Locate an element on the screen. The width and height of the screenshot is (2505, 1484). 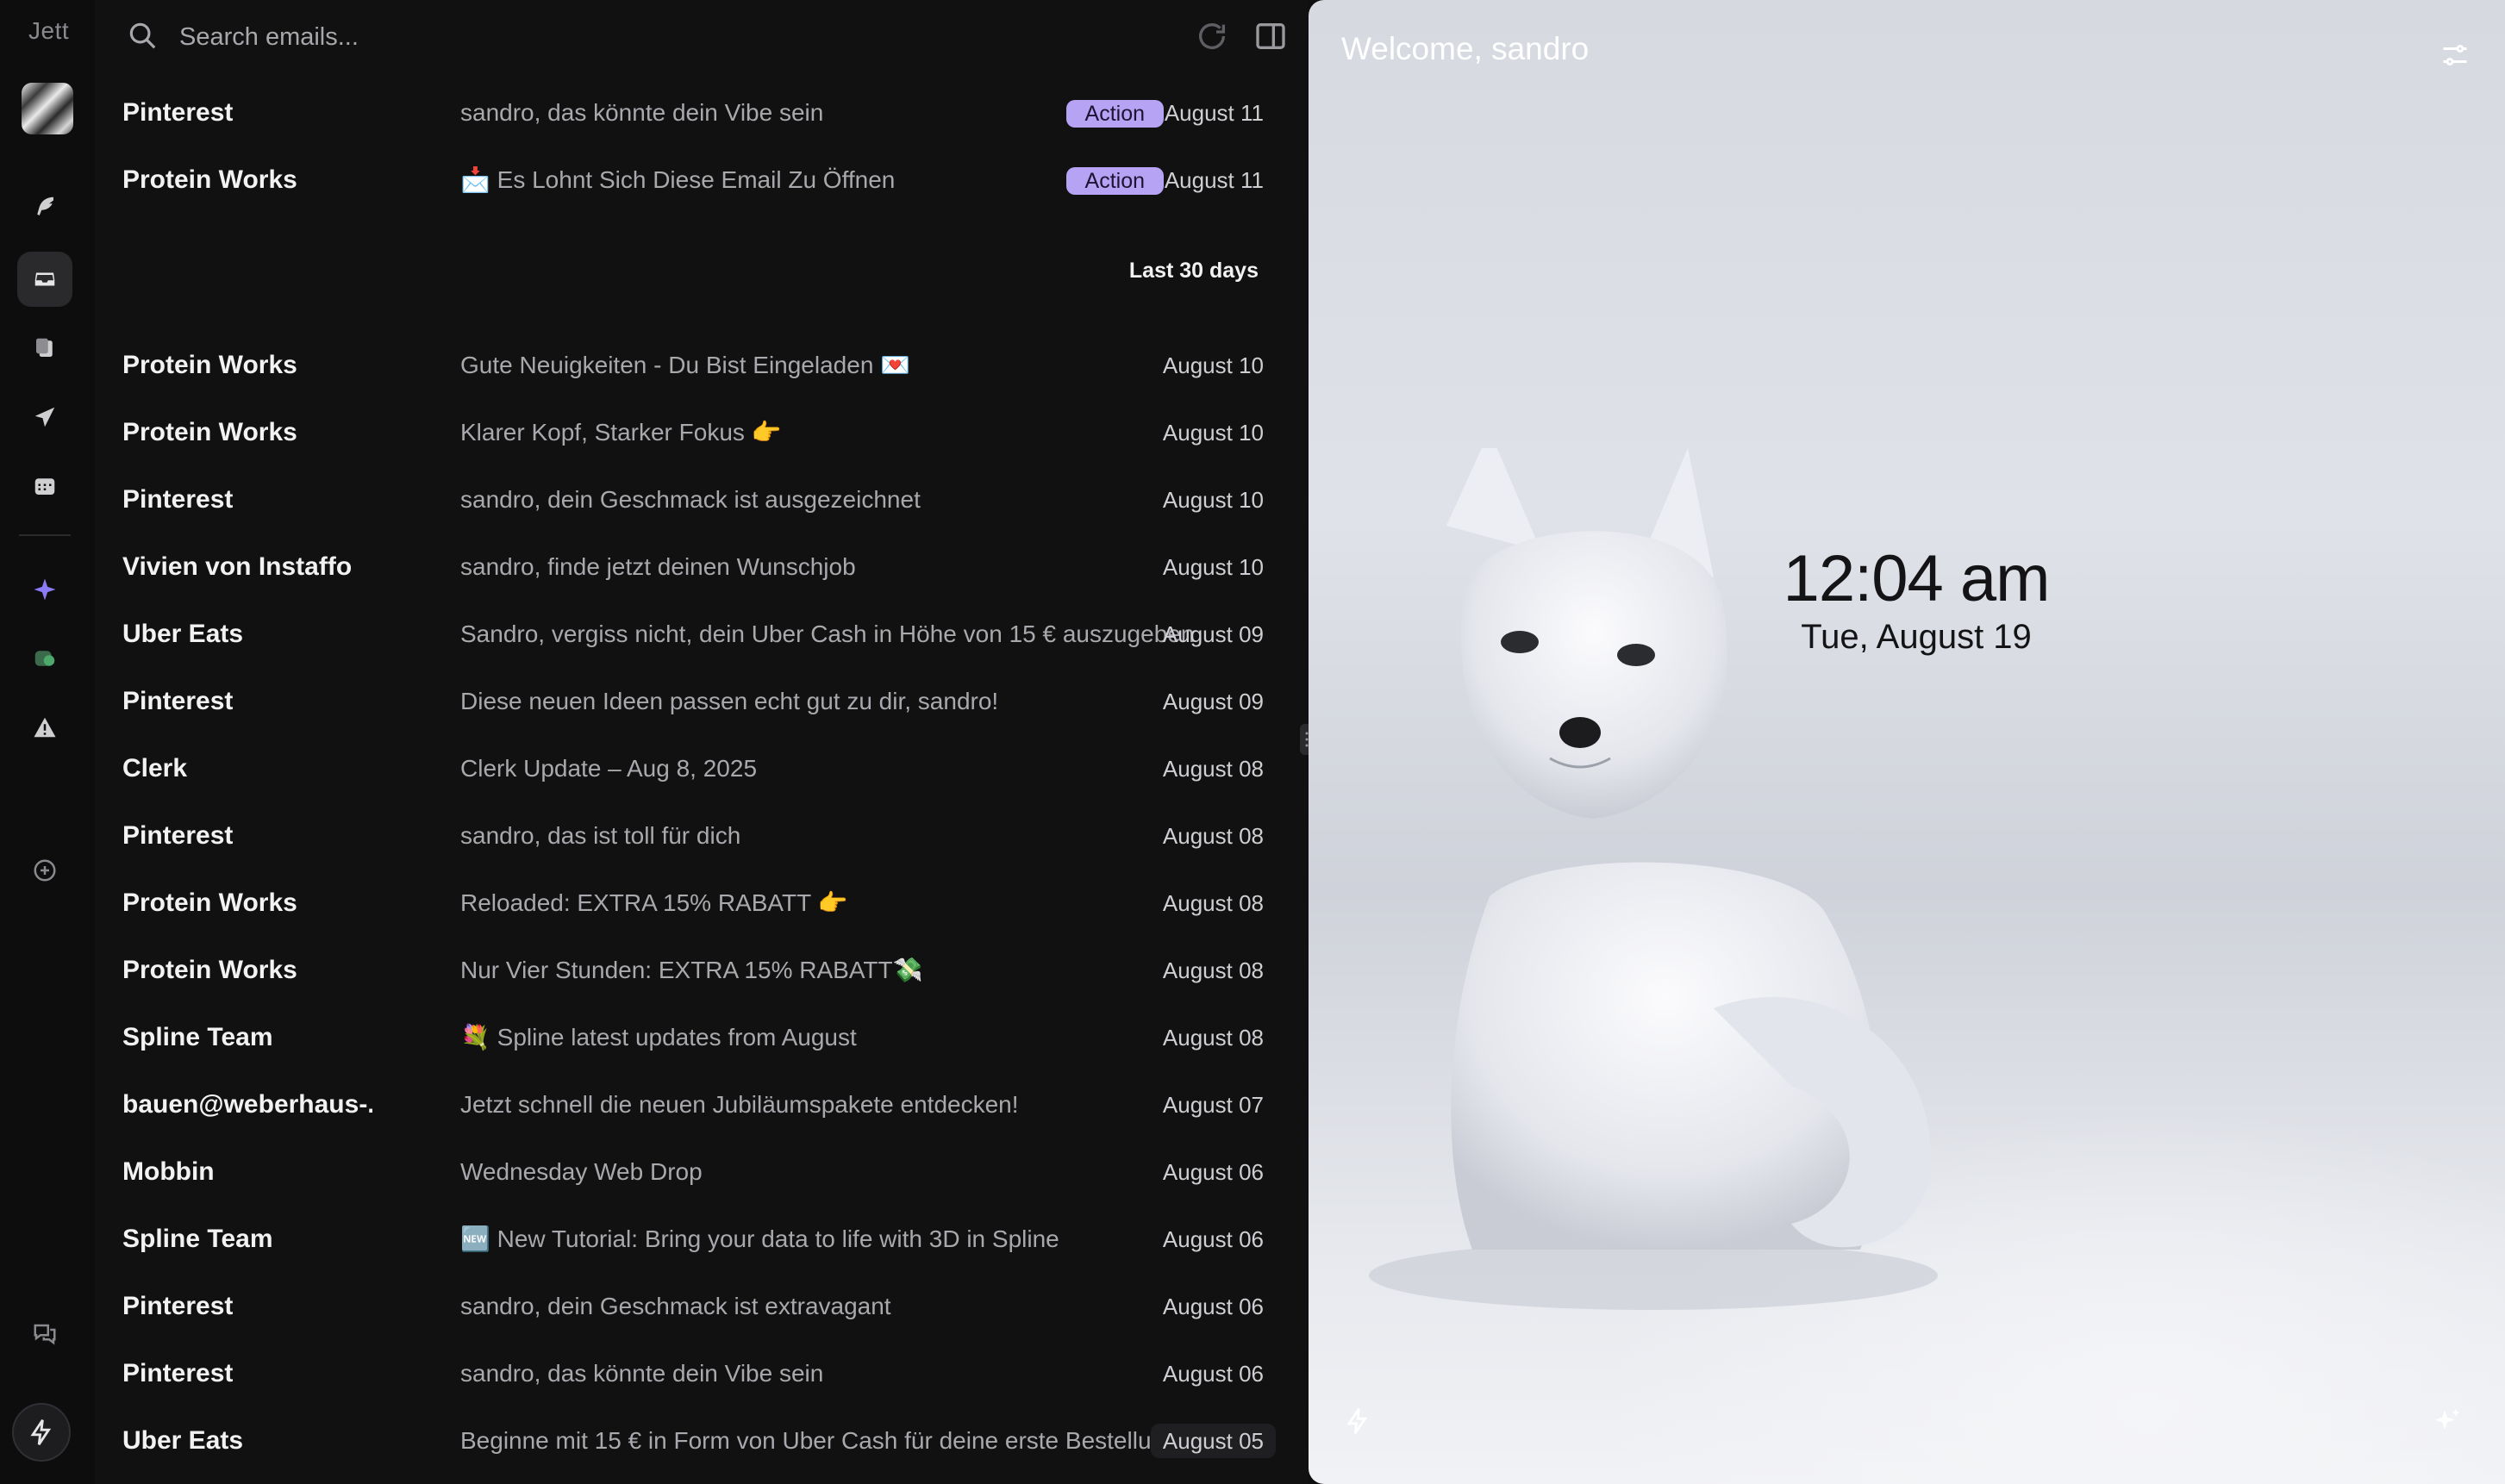
email-row: Mobbin Wednesday Web Drop August 06 is located at coordinates (702, 1172).